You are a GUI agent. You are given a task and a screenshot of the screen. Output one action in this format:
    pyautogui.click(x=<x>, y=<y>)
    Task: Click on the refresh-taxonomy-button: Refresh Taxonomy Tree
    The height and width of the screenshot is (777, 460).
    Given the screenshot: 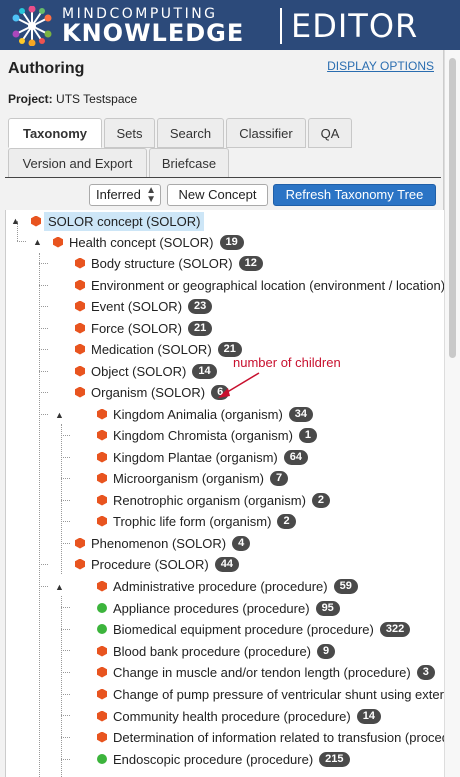 What is the action you would take?
    pyautogui.click(x=354, y=195)
    